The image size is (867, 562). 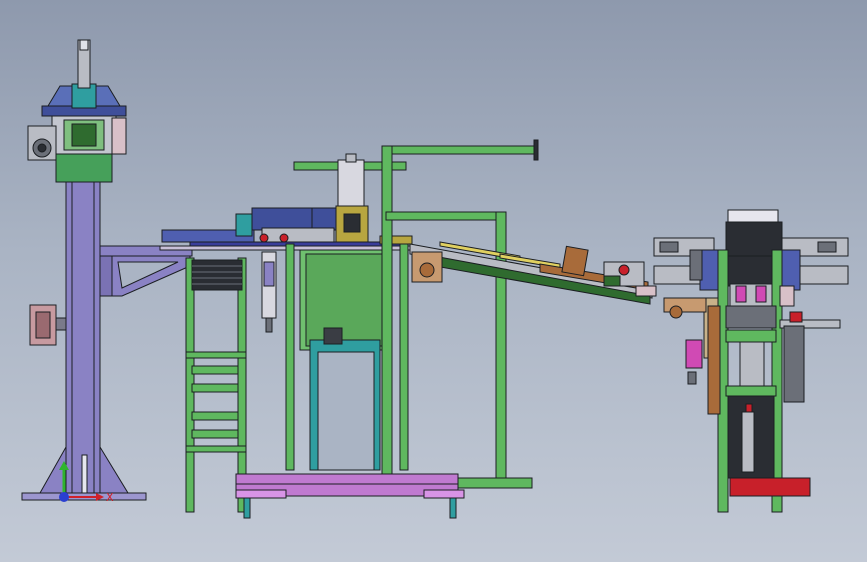 What do you see at coordinates (349, 312) in the screenshot?
I see `center-cabinet` at bounding box center [349, 312].